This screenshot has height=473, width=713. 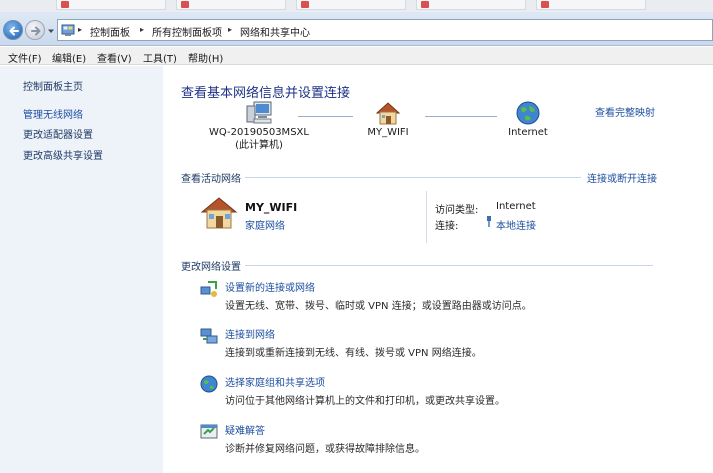 What do you see at coordinates (25, 57) in the screenshot?
I see `menu-file: 文件(F)` at bounding box center [25, 57].